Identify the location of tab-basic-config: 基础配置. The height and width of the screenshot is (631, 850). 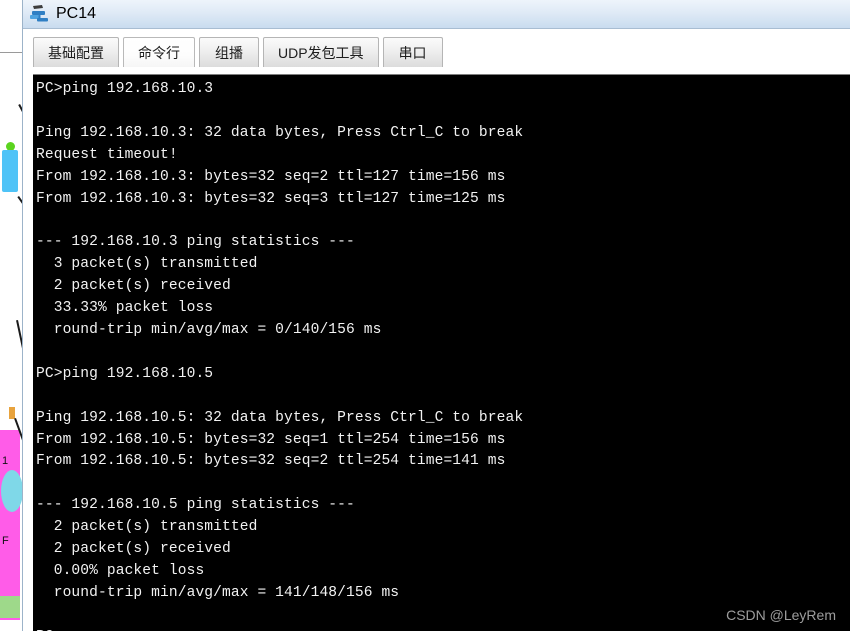
(76, 52).